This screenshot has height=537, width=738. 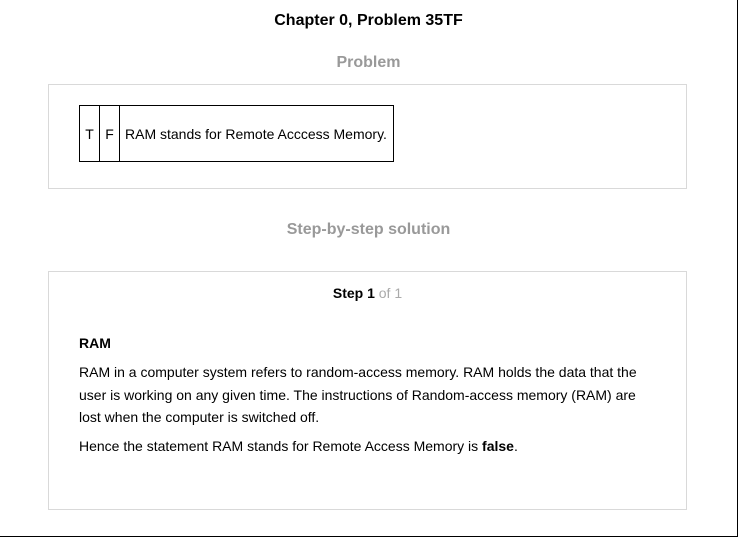 What do you see at coordinates (368, 229) in the screenshot?
I see `solution-heading: Step-by-step solution` at bounding box center [368, 229].